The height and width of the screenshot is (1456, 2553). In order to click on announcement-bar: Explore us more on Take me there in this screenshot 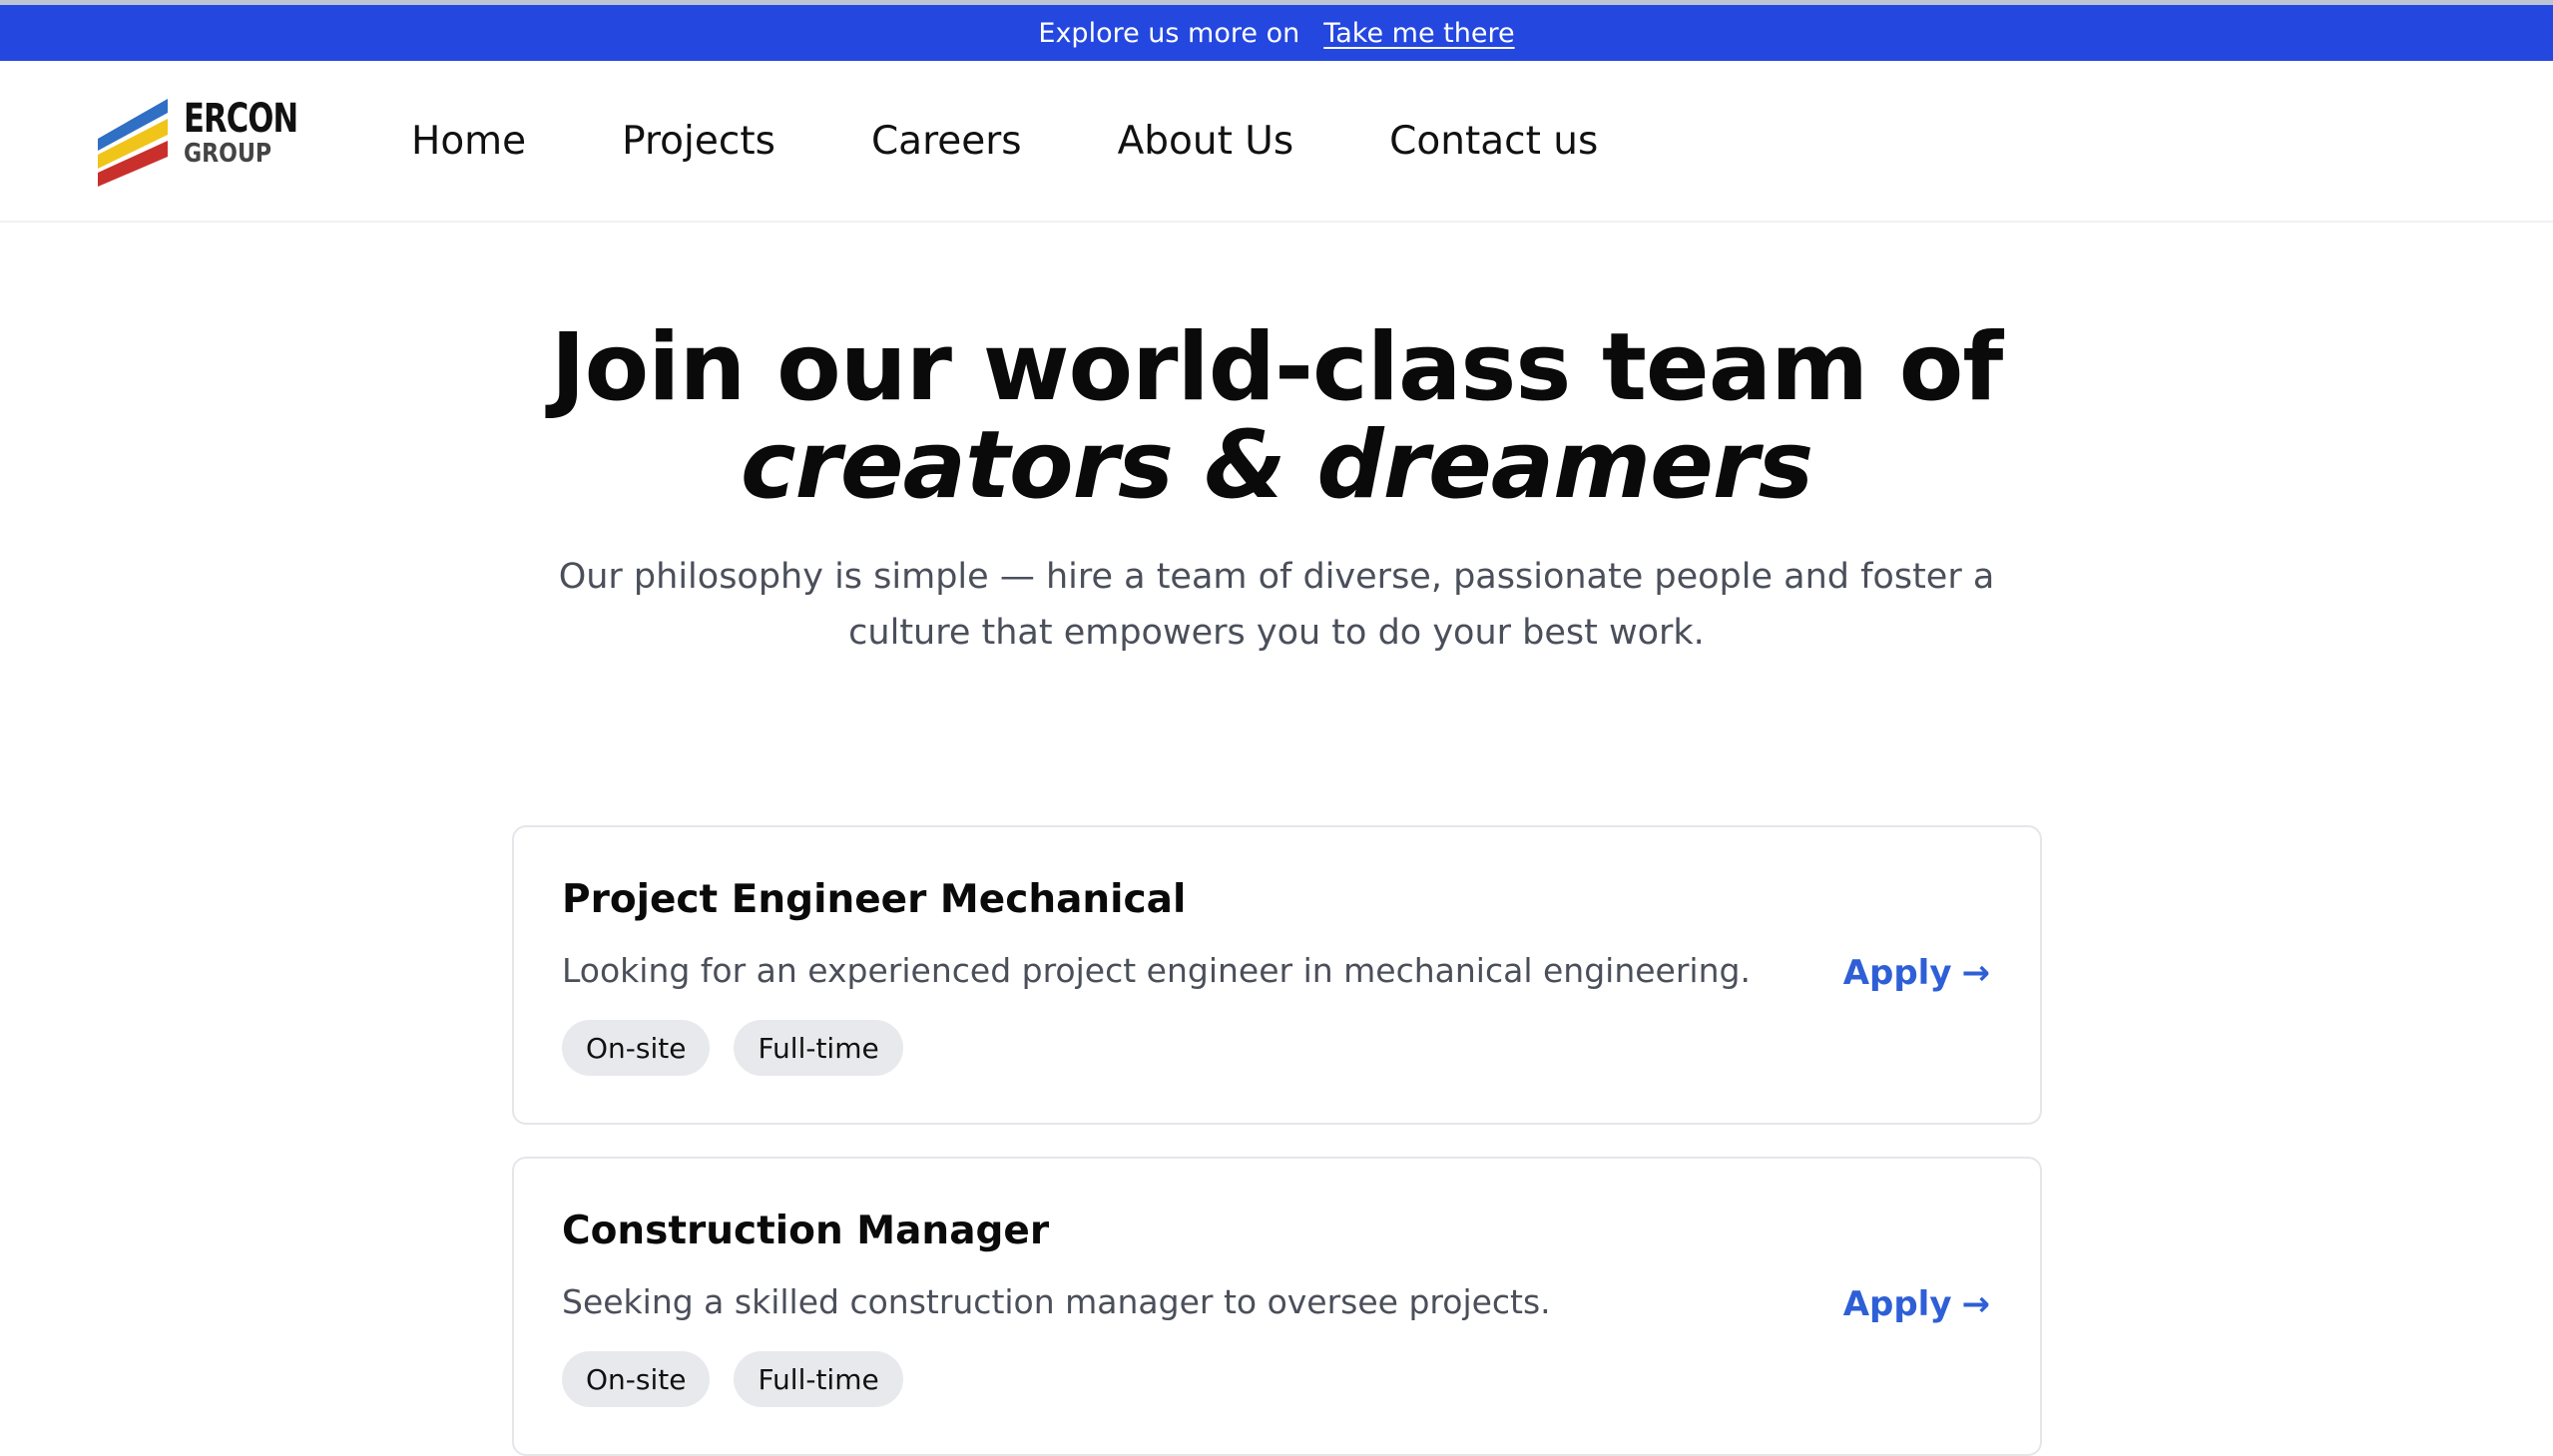, I will do `click(1276, 33)`.